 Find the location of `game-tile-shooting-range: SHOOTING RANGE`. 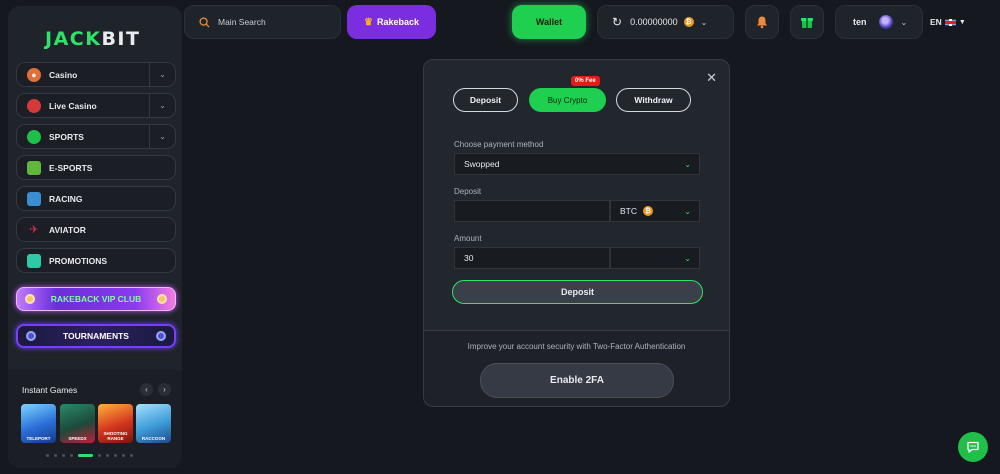

game-tile-shooting-range: SHOOTING RANGE is located at coordinates (115, 423).